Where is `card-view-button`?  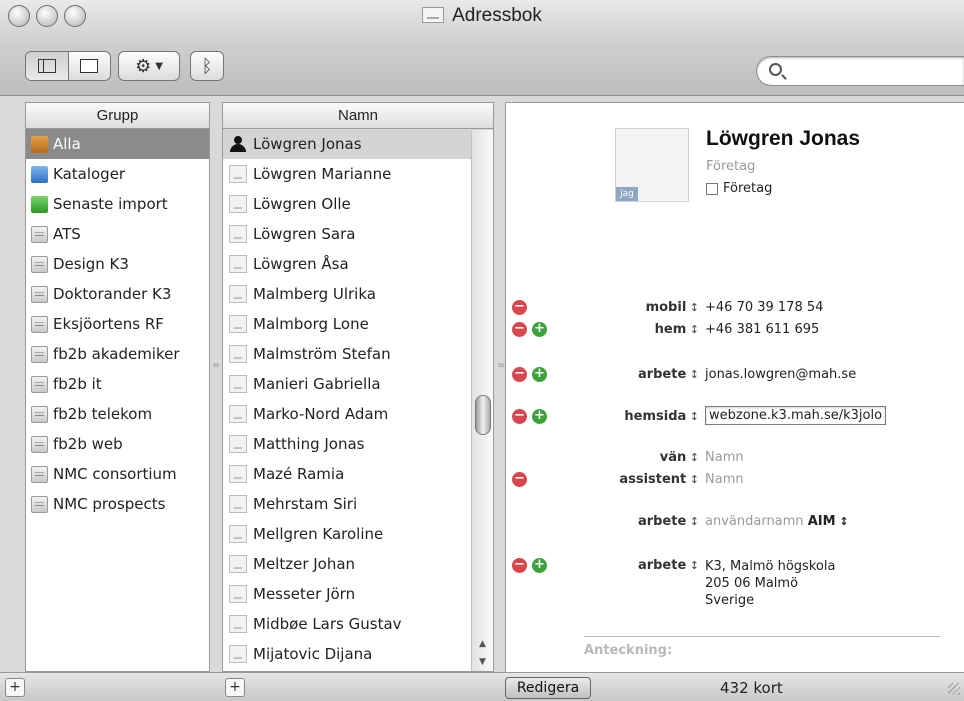 card-view-button is located at coordinates (90, 66).